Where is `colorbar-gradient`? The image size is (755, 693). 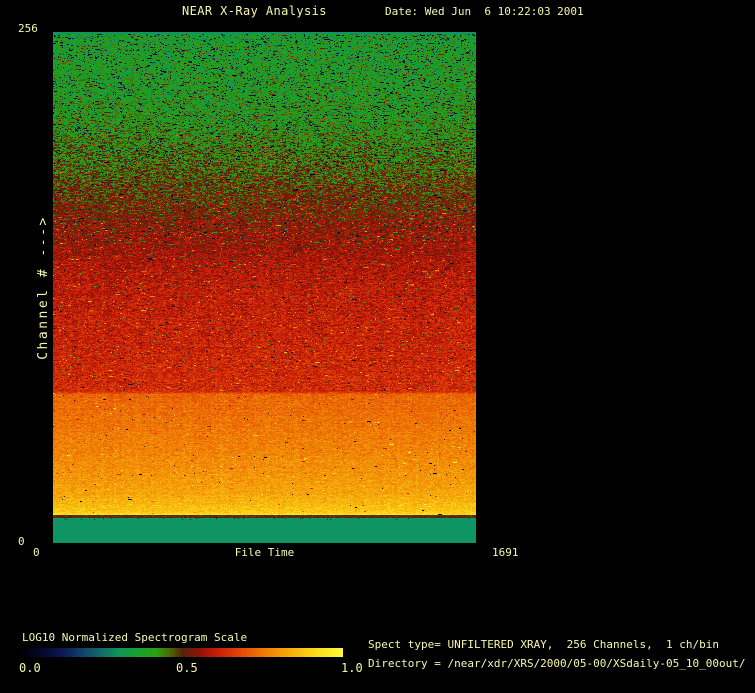 colorbar-gradient is located at coordinates (182, 652).